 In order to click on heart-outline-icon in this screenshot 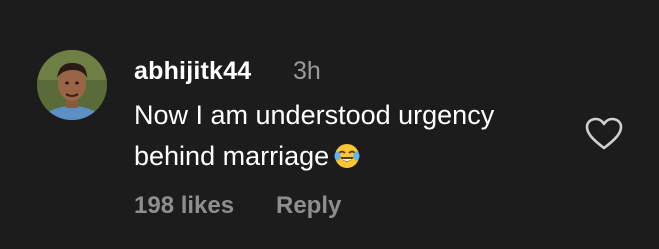, I will do `click(604, 133)`.